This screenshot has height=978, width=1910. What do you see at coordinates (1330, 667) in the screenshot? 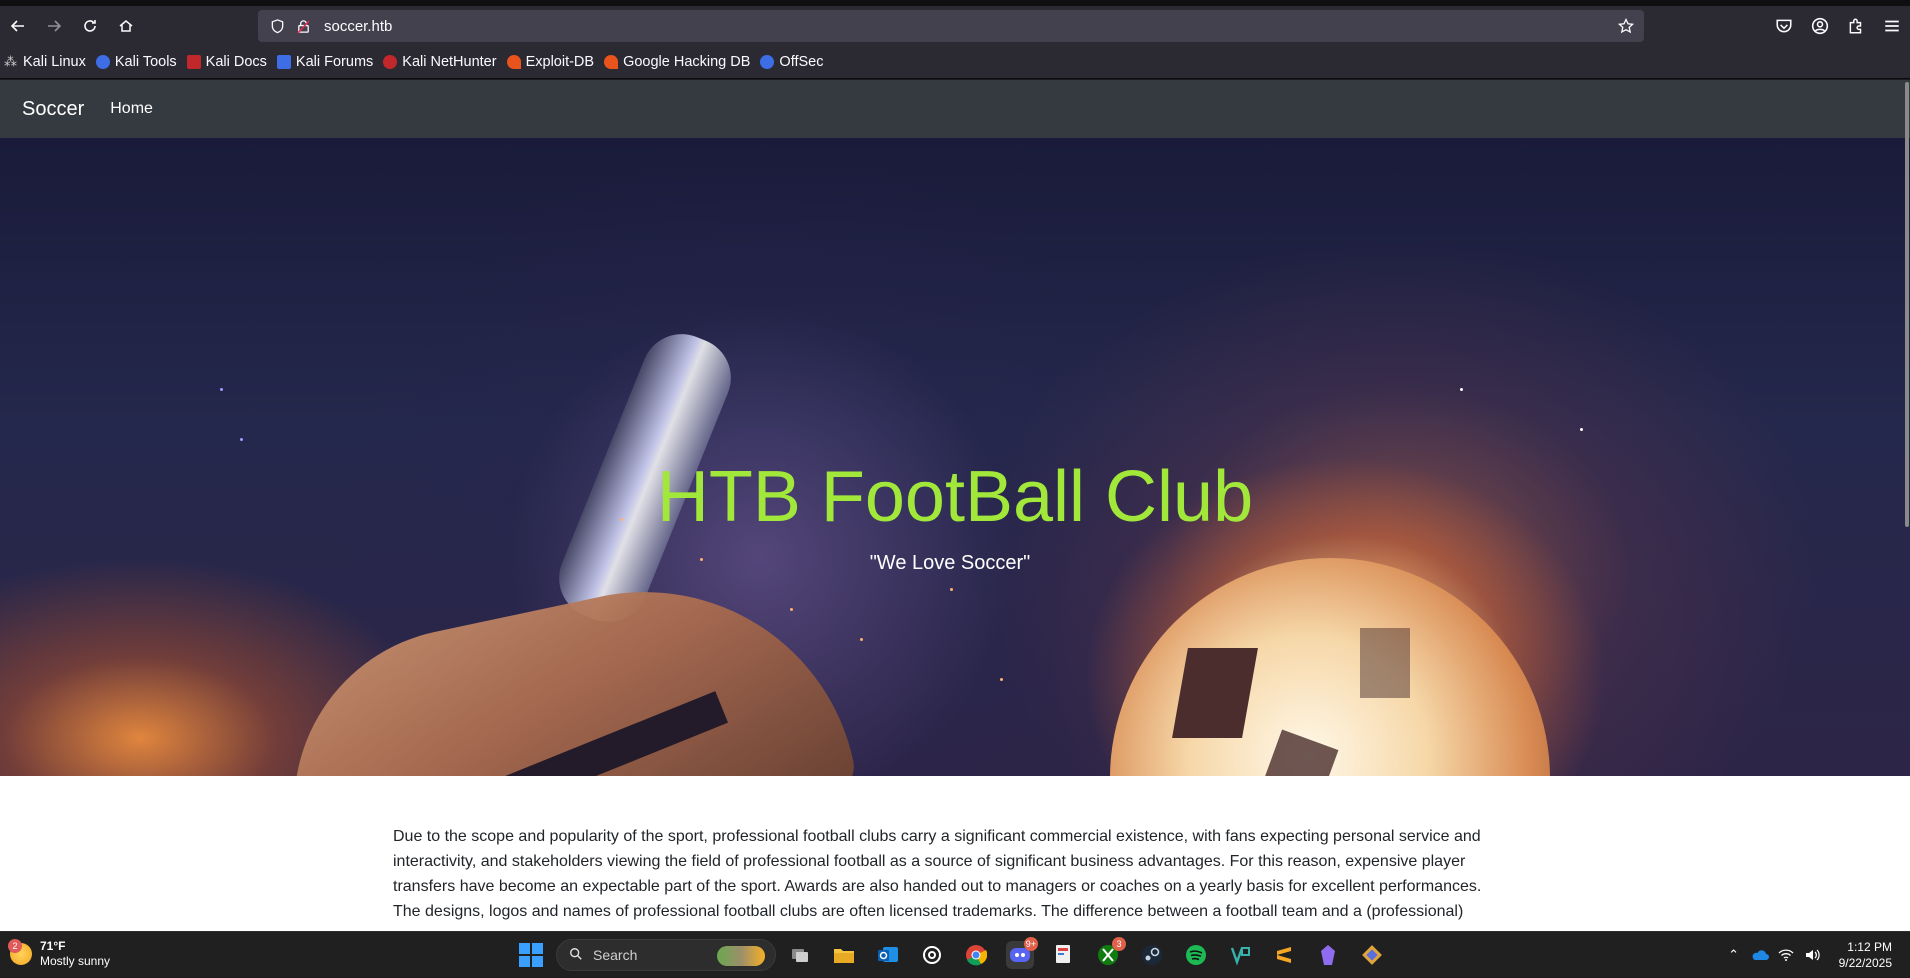
I see `hero-soccer-ball-image` at bounding box center [1330, 667].